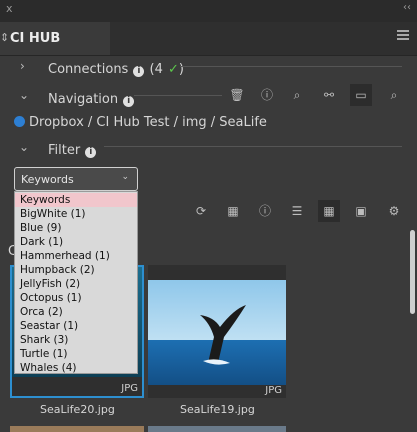  What do you see at coordinates (329, 211) in the screenshot?
I see `grid-view-icon: ▦` at bounding box center [329, 211].